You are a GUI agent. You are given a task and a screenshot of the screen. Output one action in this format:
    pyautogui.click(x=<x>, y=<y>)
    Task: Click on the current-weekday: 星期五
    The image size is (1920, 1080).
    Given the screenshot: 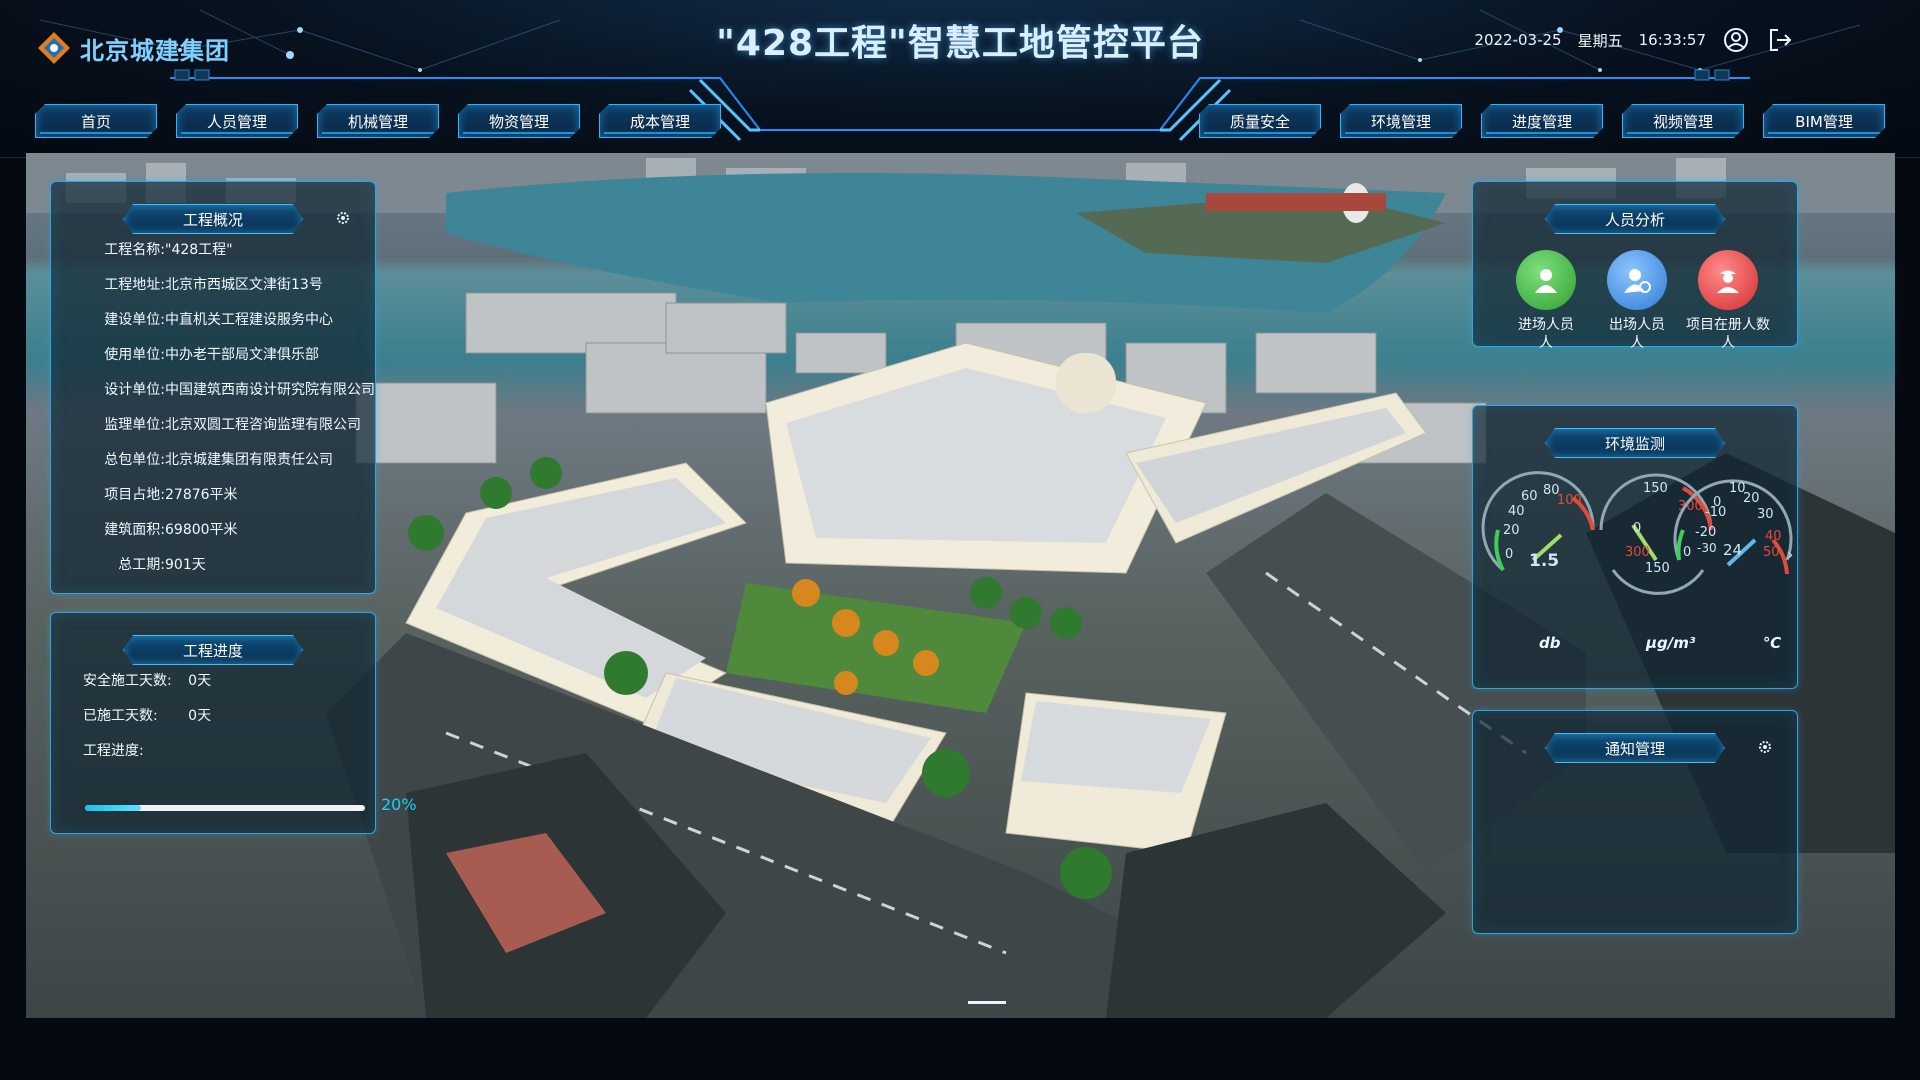 What is the action you would take?
    pyautogui.click(x=1600, y=40)
    